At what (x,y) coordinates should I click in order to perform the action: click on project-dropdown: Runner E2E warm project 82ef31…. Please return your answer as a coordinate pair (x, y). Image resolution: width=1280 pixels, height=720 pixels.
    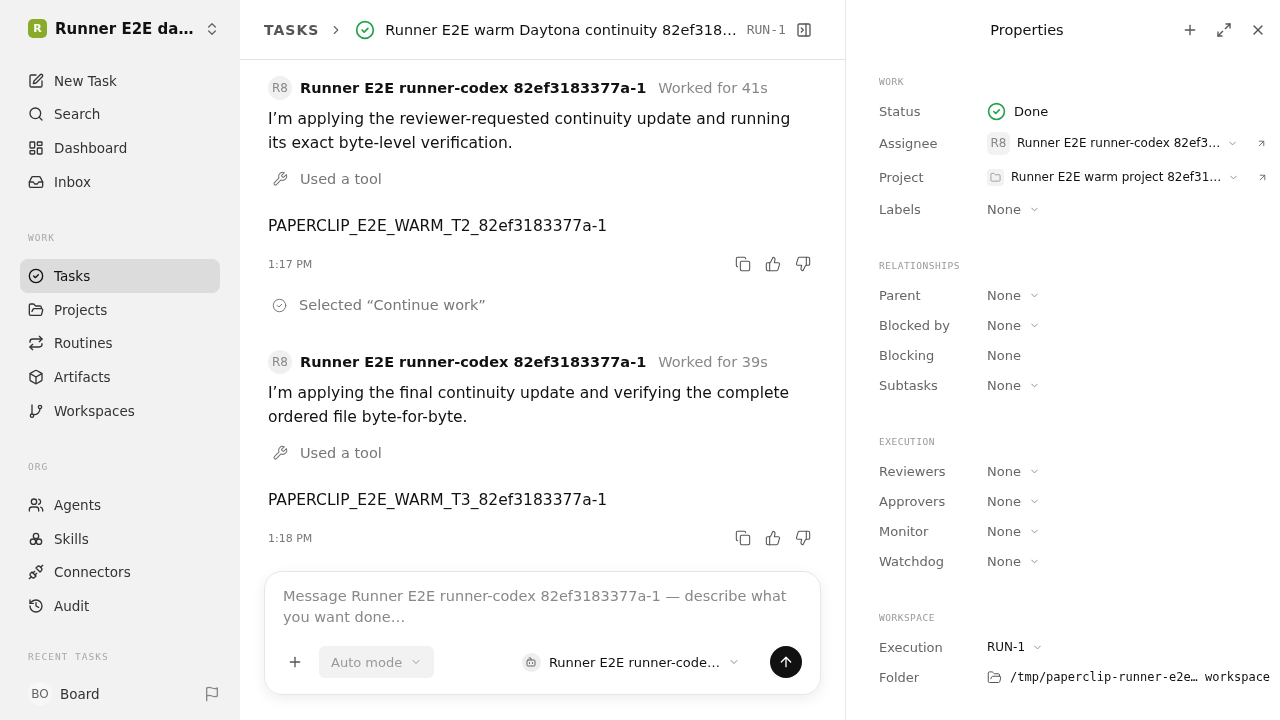
    Looking at the image, I should click on (1113, 177).